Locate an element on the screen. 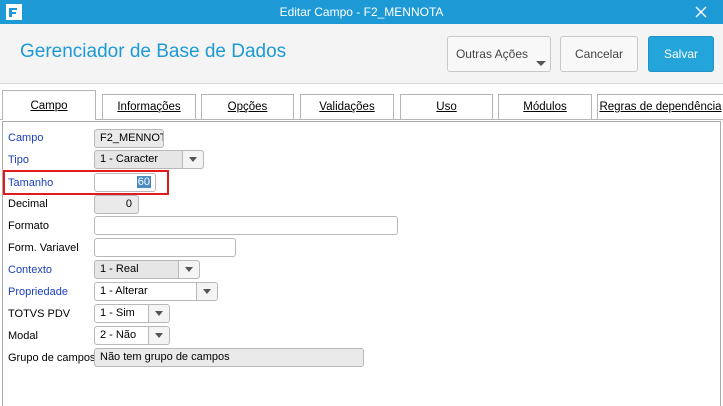 This screenshot has width=723, height=406. decimal-label: Decimal is located at coordinates (28, 204).